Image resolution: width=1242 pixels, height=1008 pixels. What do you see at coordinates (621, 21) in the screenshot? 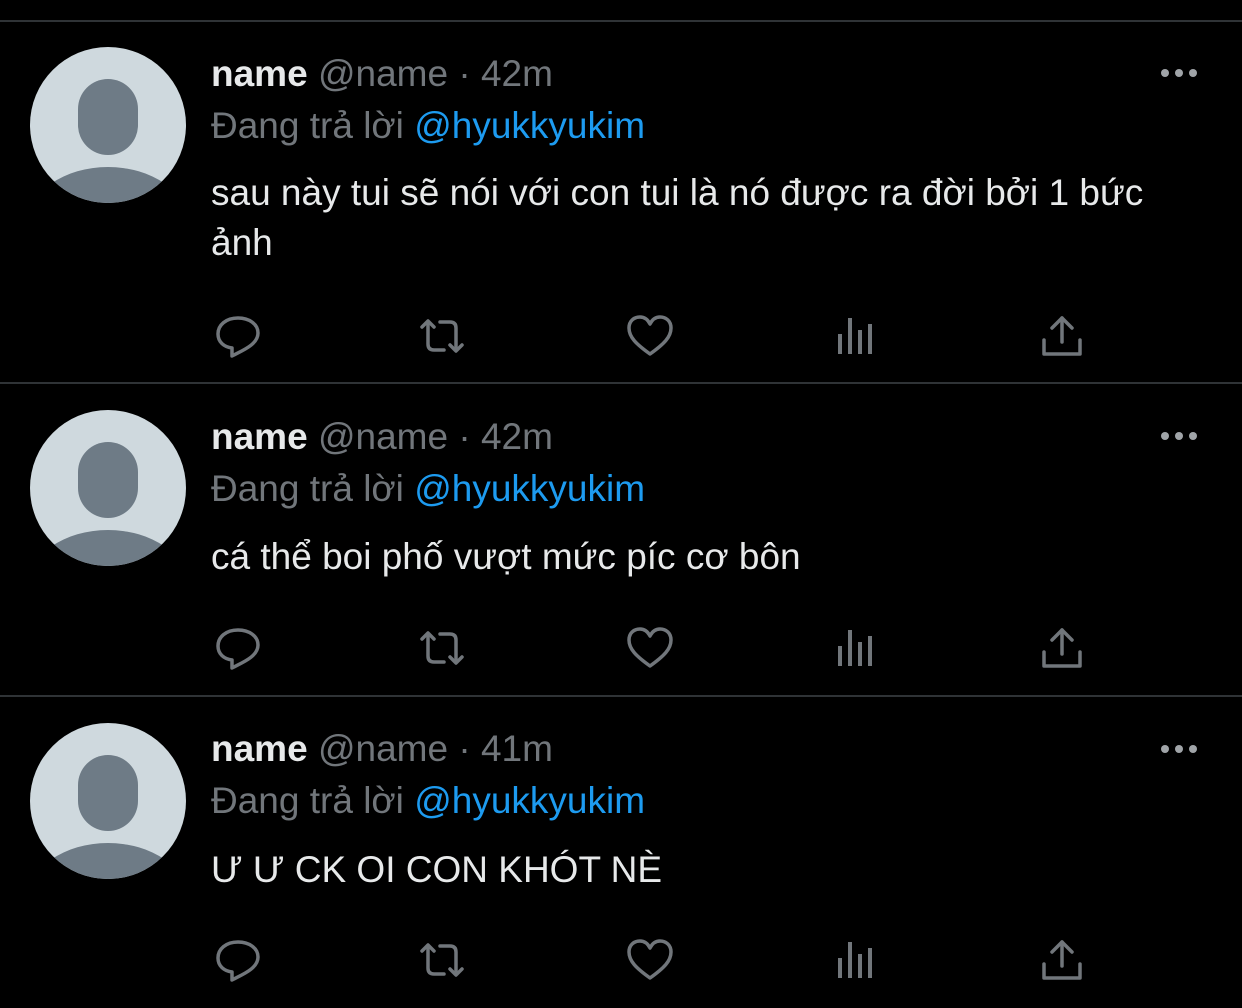
I see `top-divider` at bounding box center [621, 21].